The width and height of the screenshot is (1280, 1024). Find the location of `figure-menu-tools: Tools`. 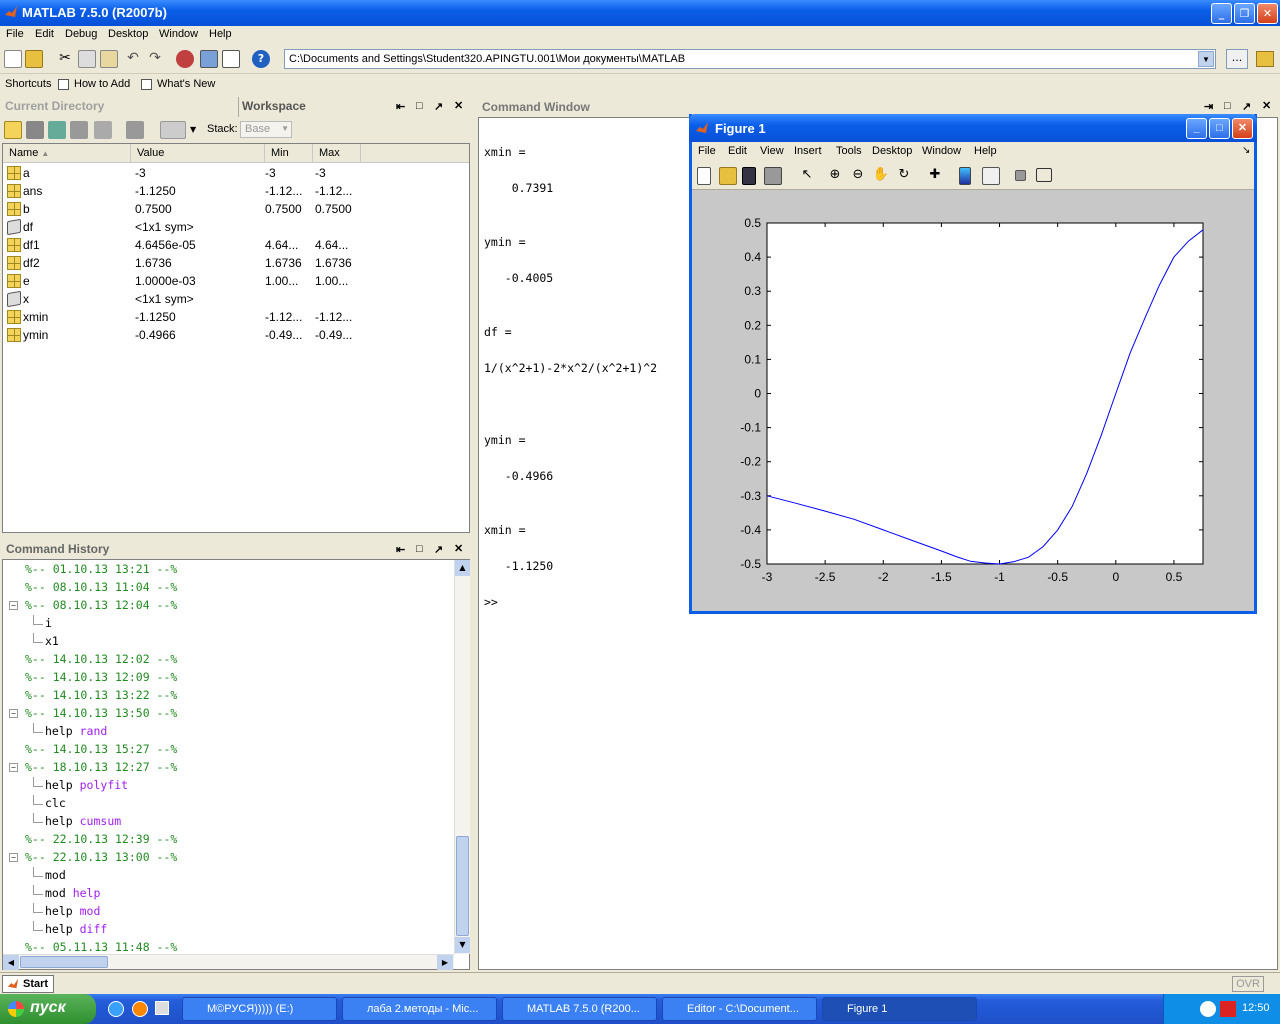

figure-menu-tools: Tools is located at coordinates (849, 151).